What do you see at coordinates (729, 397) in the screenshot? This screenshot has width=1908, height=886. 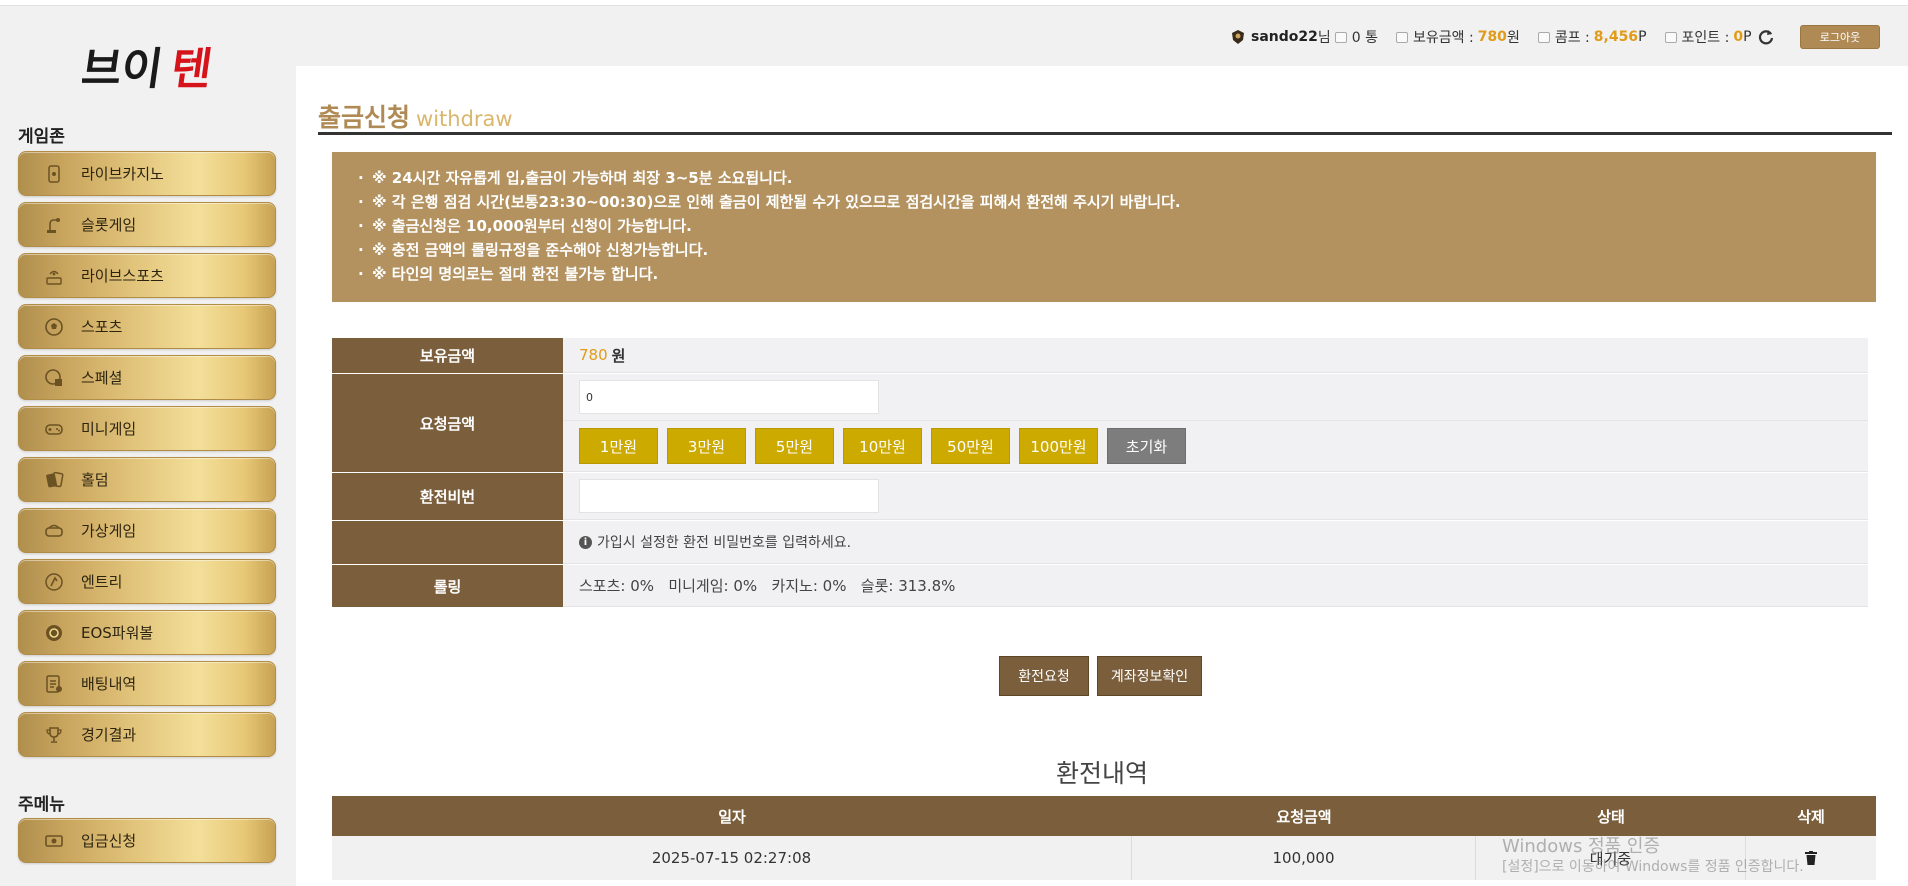 I see `request-amount-input: 0` at bounding box center [729, 397].